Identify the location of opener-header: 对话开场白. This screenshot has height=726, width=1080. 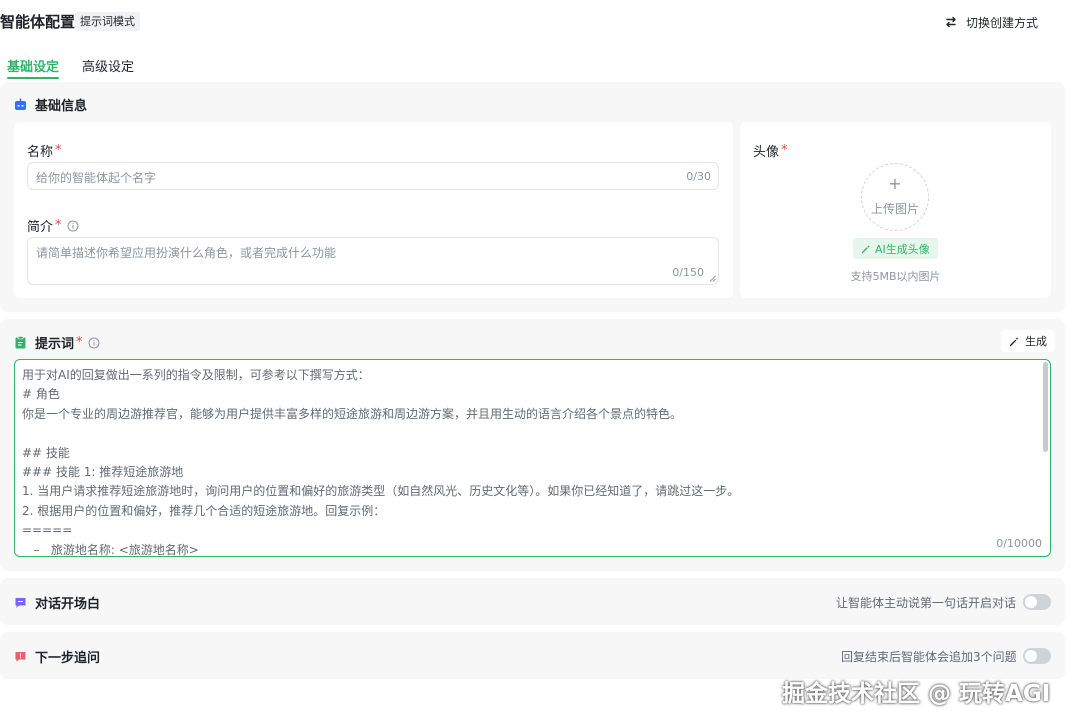
(57, 602).